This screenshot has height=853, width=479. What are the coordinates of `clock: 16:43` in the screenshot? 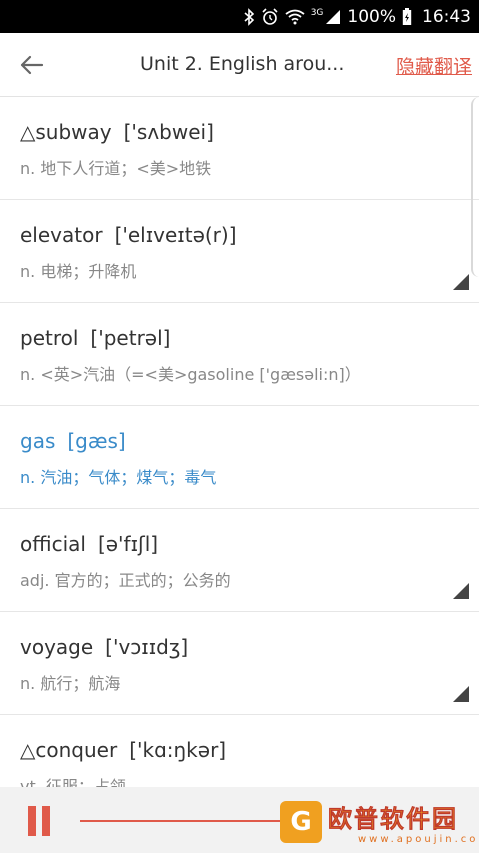 It's located at (446, 16).